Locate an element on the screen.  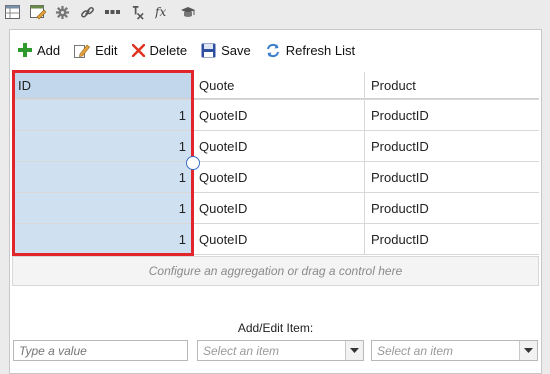
save-button: Save is located at coordinates (226, 50).